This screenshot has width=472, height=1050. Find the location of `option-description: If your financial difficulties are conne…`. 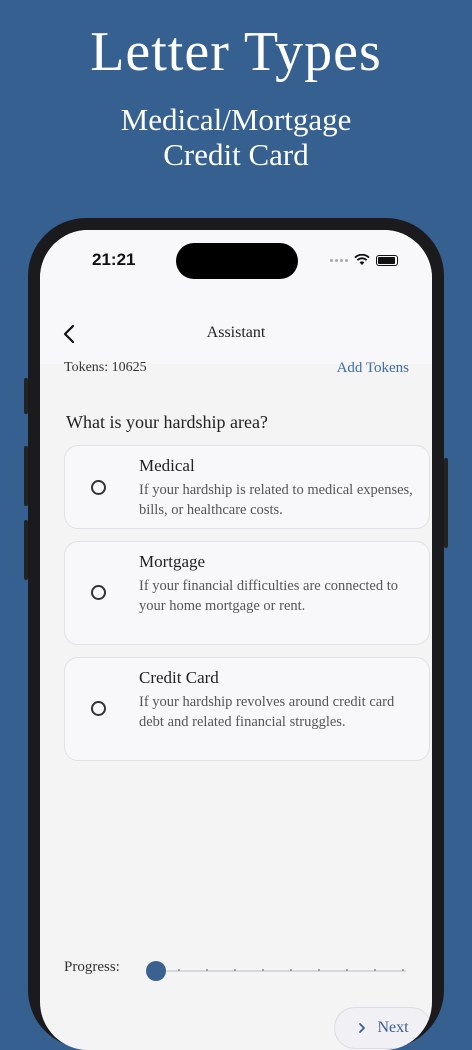

option-description: If your financial difficulties are conne… is located at coordinates (269, 596).